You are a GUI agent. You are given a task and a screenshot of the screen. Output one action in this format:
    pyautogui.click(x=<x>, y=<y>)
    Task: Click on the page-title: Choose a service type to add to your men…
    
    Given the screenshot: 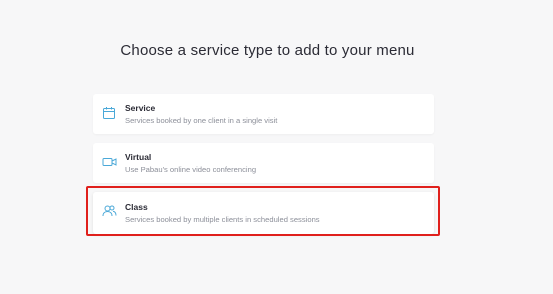 What is the action you would take?
    pyautogui.click(x=267, y=50)
    